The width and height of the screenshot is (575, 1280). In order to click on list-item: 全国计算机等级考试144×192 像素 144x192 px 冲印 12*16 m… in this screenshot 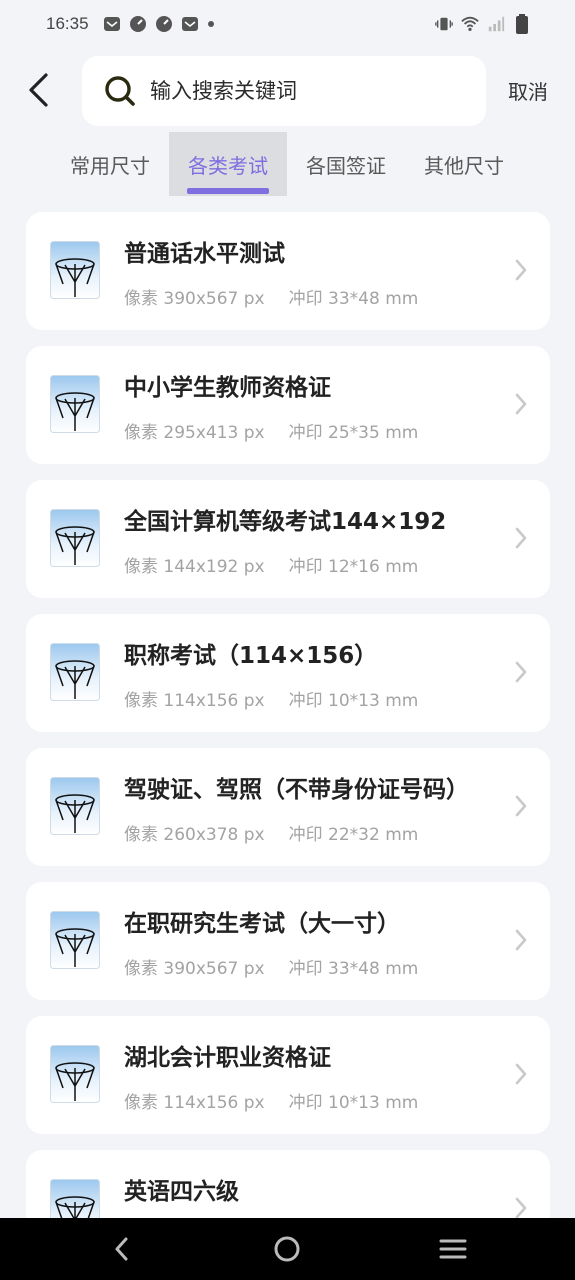, I will do `click(288, 539)`.